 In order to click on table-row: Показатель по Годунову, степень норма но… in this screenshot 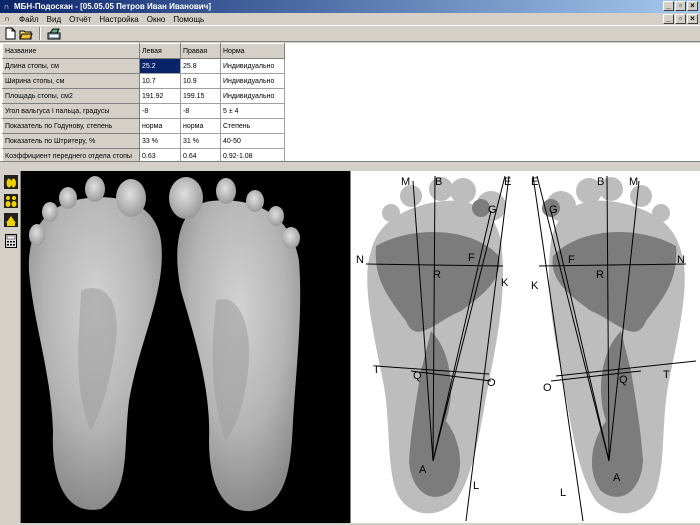, I will do `click(143, 126)`.